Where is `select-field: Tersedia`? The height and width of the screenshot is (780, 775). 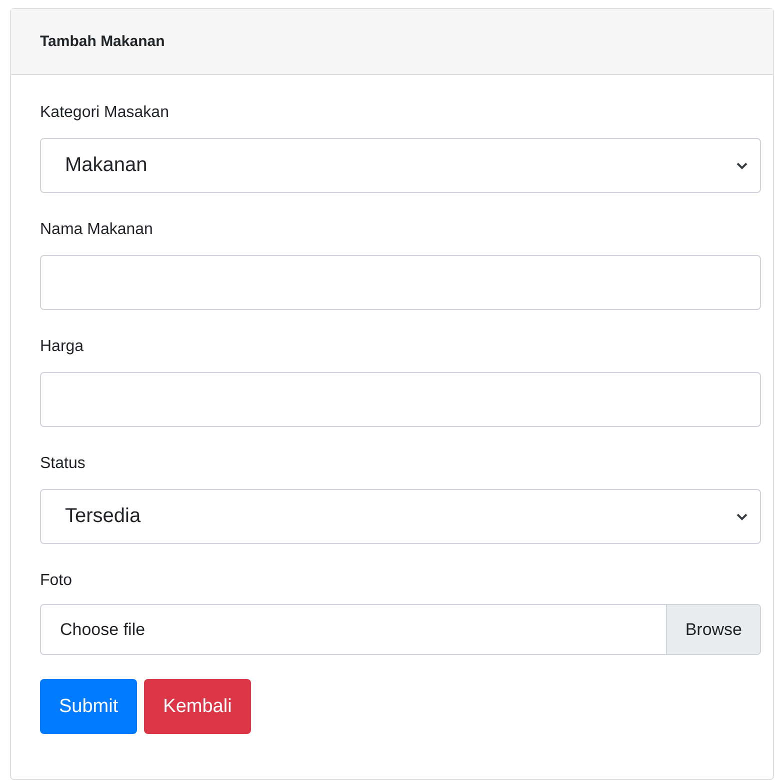
select-field: Tersedia is located at coordinates (400, 516).